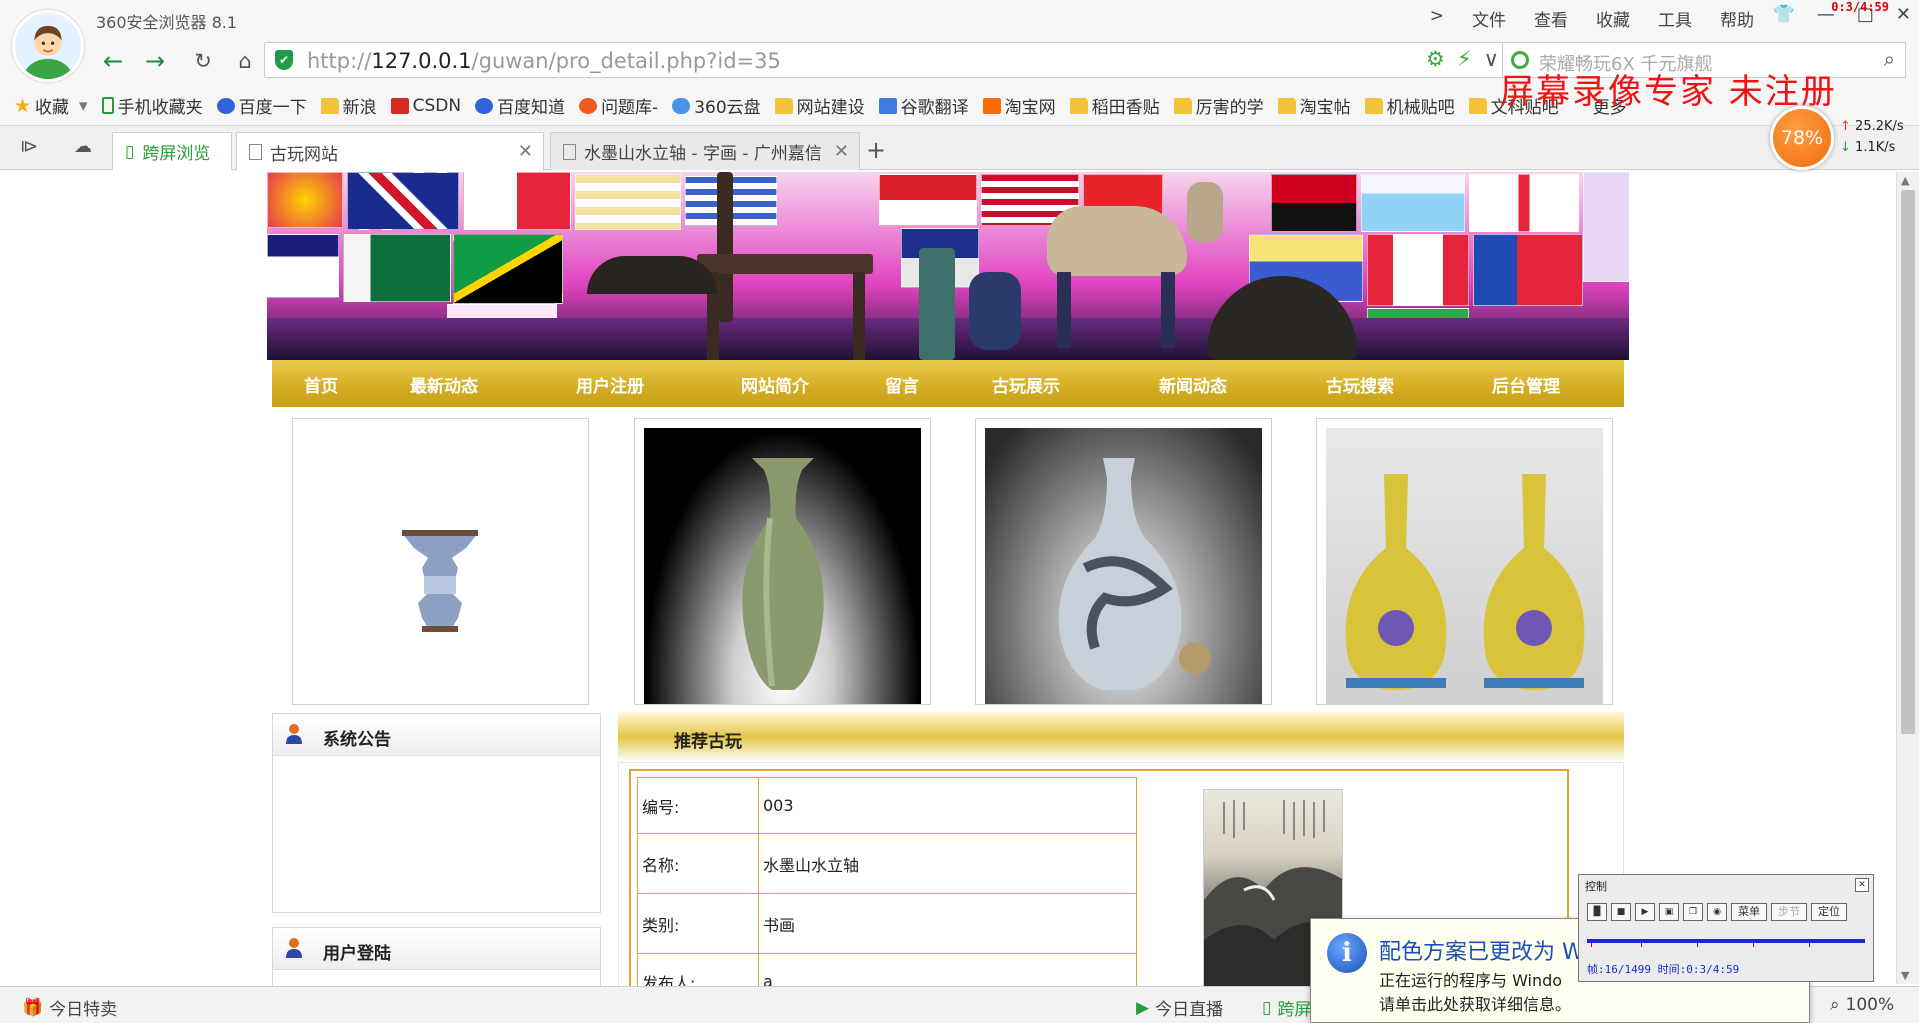 The image size is (1919, 1023). What do you see at coordinates (1872, 137) in the screenshot?
I see `network-speed-readout: ↑ 25.2K/s ↓ 1.1K/s` at bounding box center [1872, 137].